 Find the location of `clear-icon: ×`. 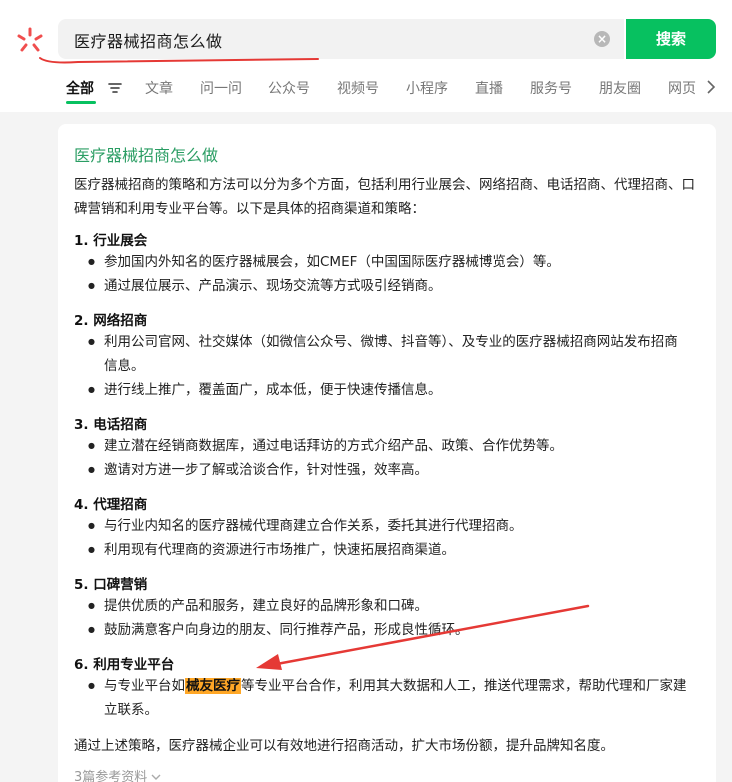

clear-icon: × is located at coordinates (602, 39).